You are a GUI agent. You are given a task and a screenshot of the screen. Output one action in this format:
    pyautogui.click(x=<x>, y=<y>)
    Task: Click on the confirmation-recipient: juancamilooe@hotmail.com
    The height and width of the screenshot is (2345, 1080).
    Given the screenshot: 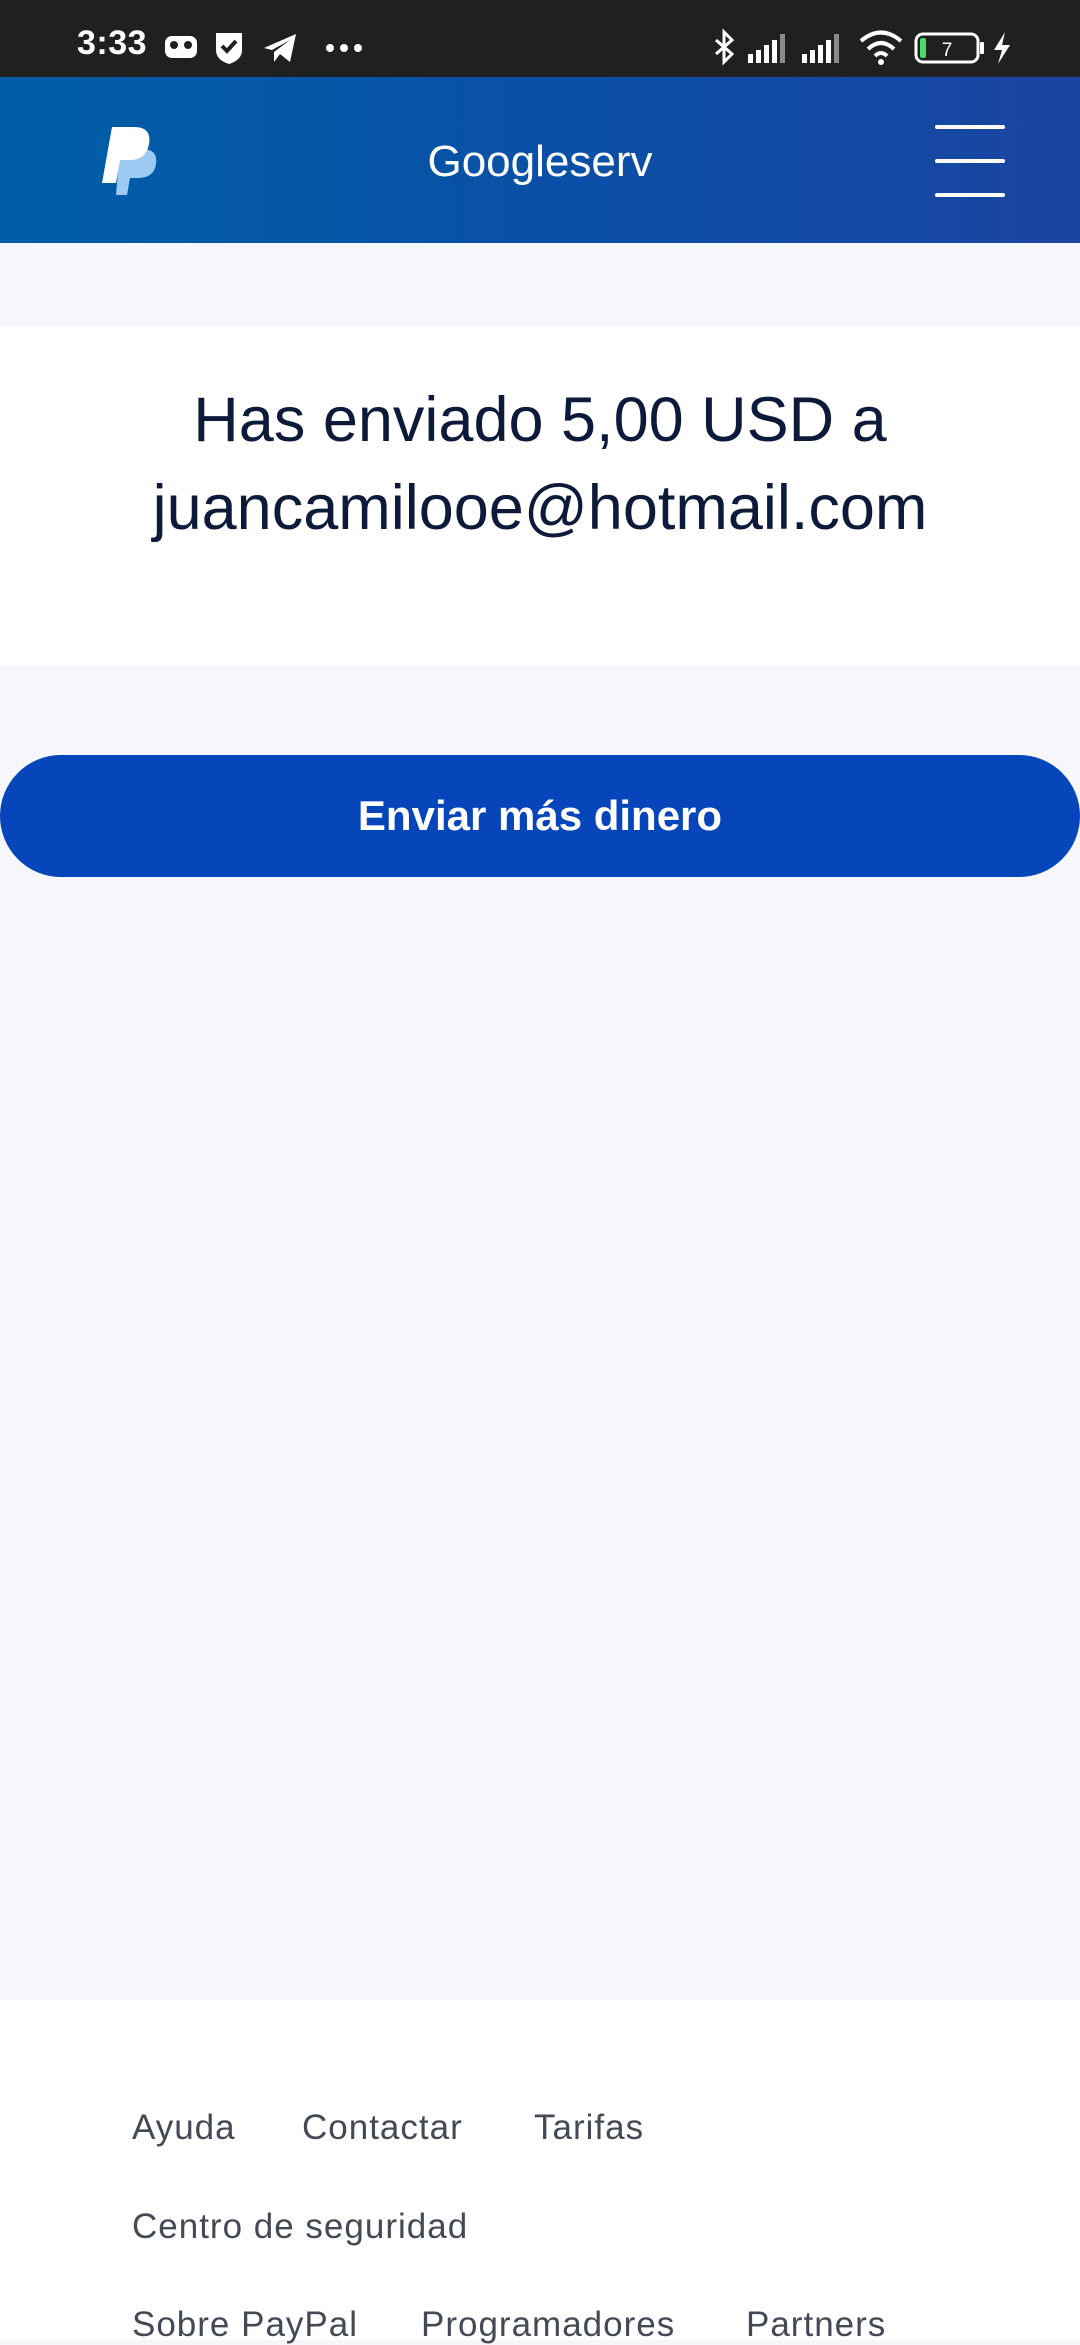 What is the action you would take?
    pyautogui.click(x=540, y=508)
    